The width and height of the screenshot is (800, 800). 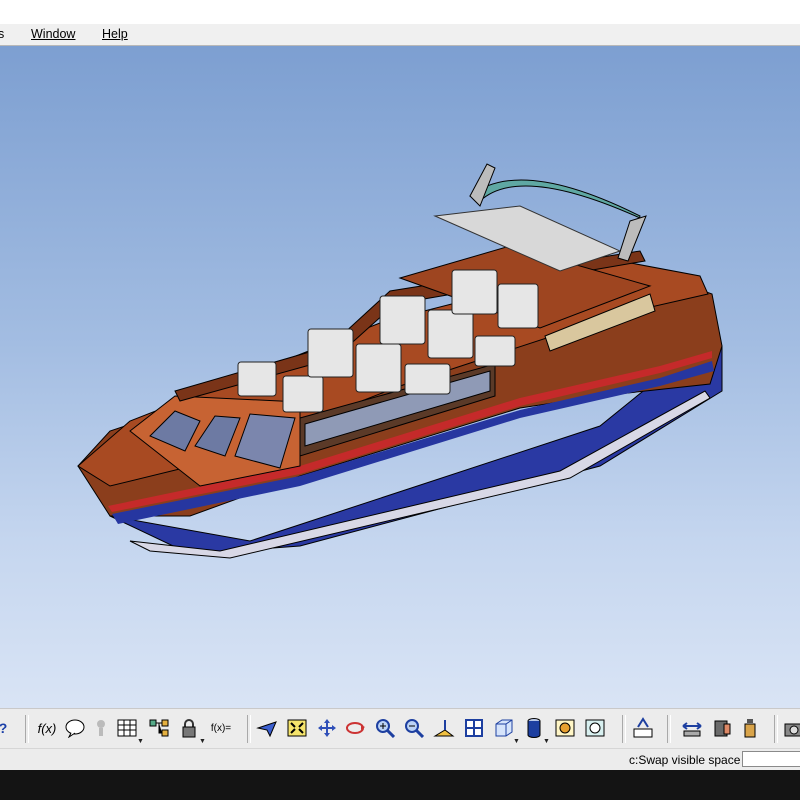 I want to click on tools-menu-partial: s, so click(x=2, y=34).